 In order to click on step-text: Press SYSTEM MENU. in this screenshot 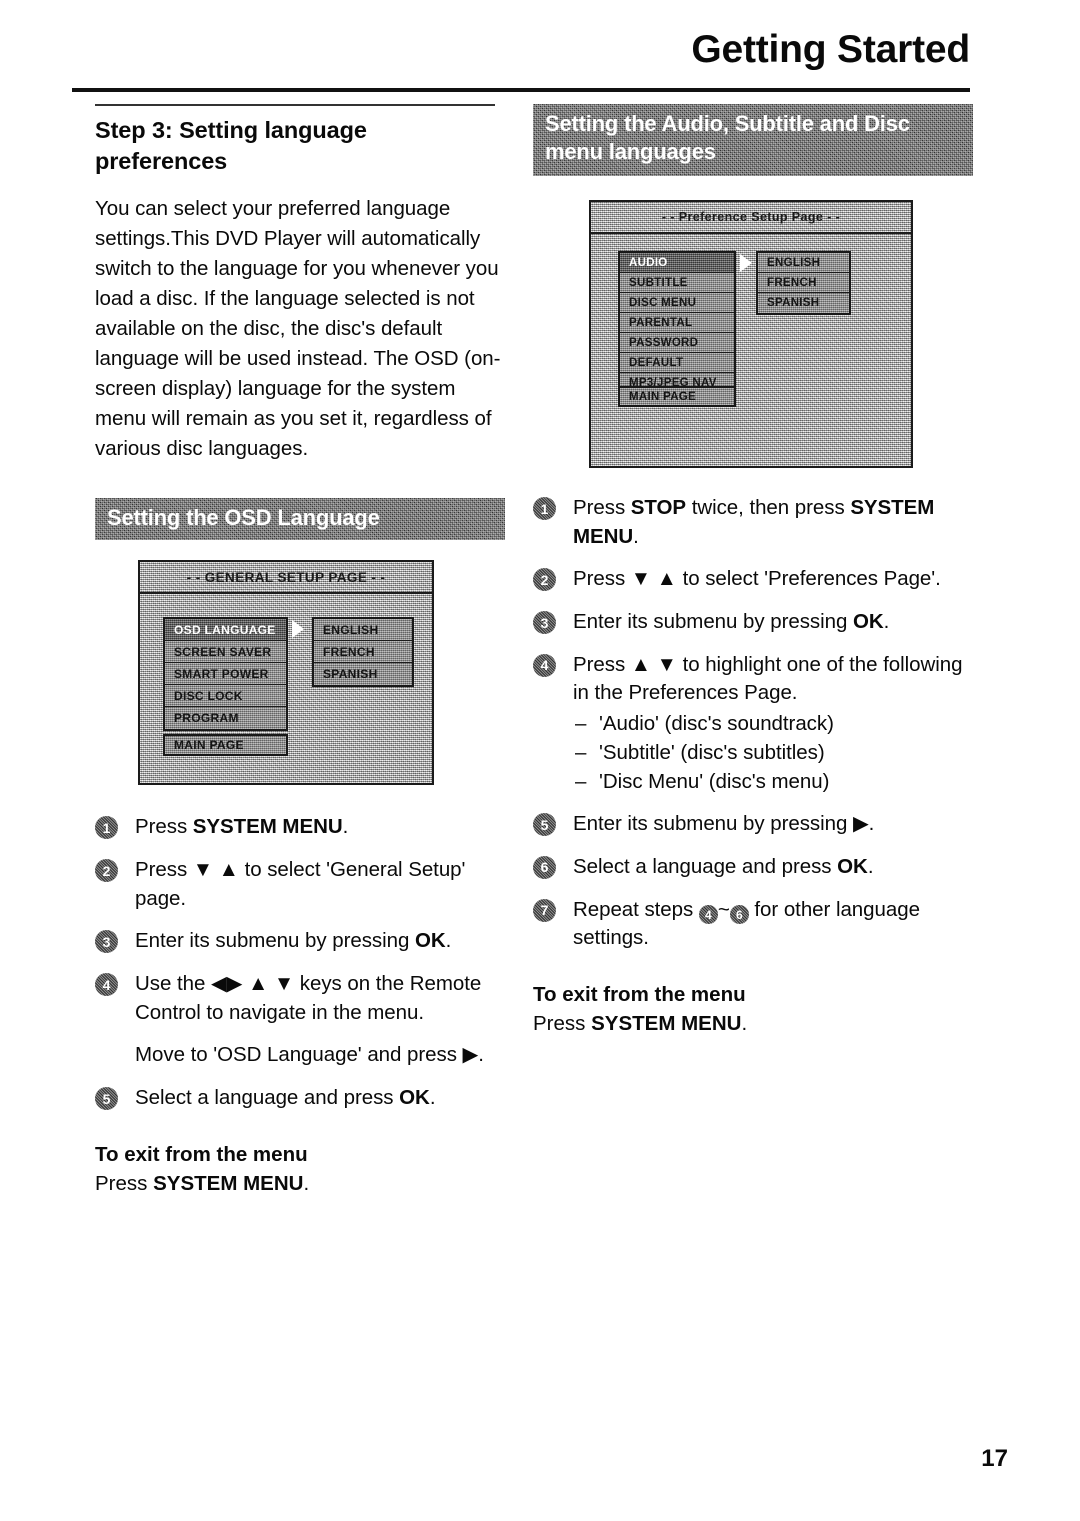, I will do `click(242, 827)`.